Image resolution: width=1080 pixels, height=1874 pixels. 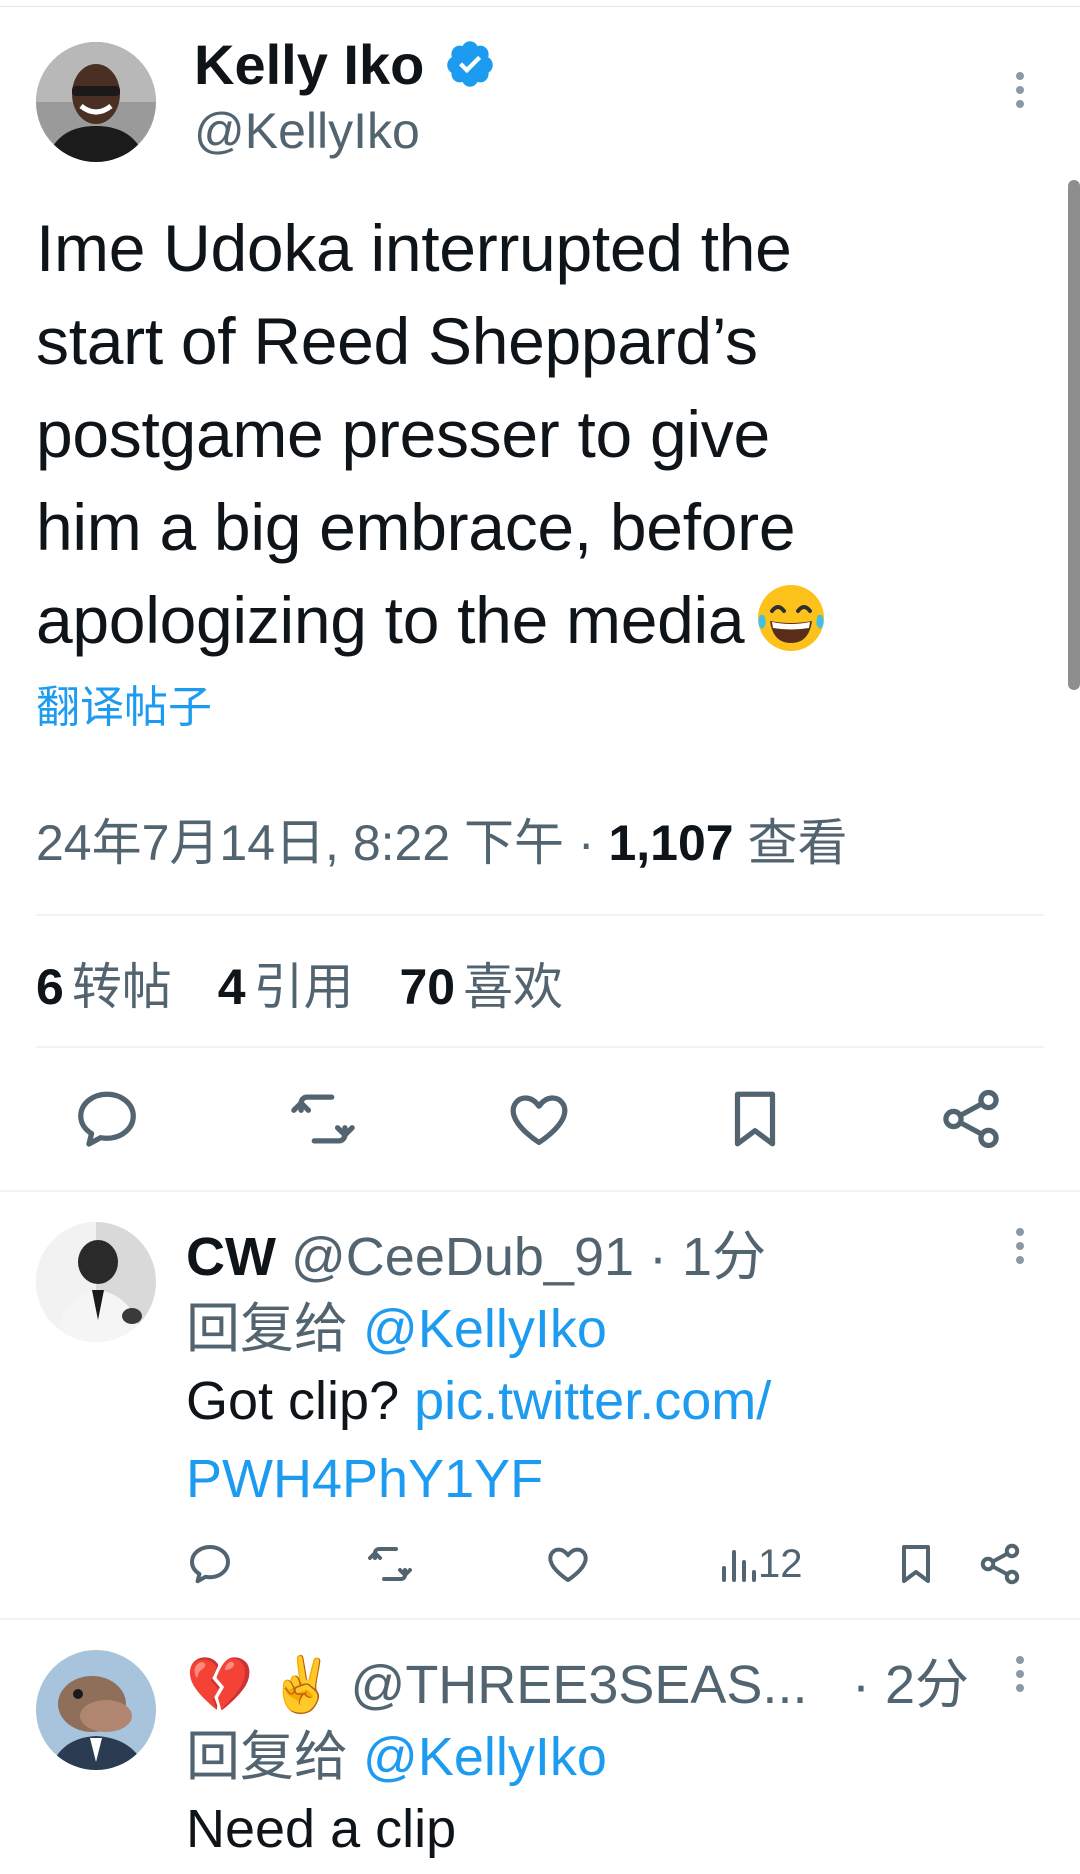 I want to click on reposts-stat: 6 转帖, so click(x=104, y=987).